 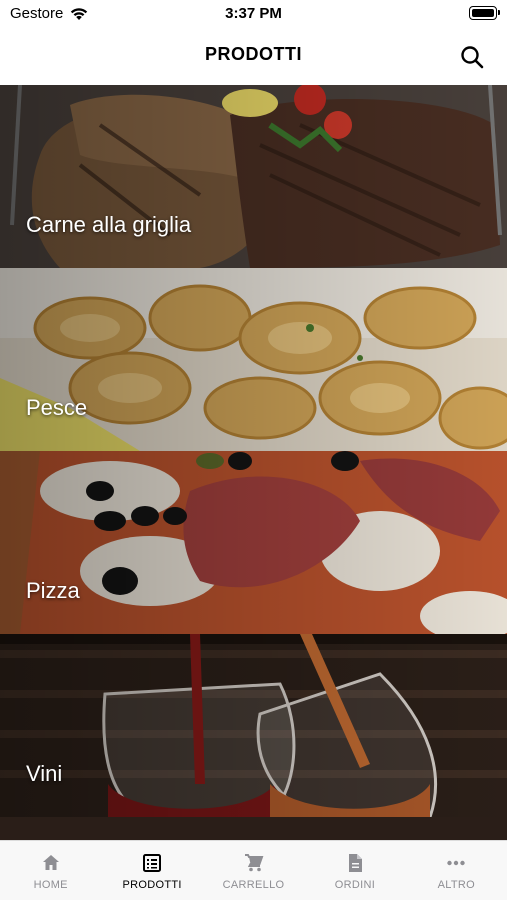 What do you see at coordinates (50, 862) in the screenshot?
I see `home-icon` at bounding box center [50, 862].